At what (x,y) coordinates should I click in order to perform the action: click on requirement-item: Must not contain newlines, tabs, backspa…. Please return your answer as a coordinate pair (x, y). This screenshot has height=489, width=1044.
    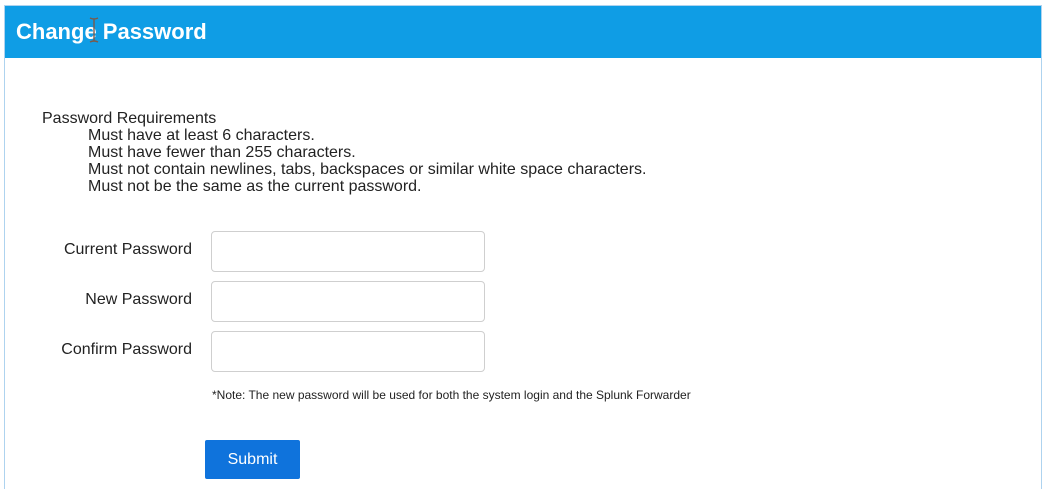
    Looking at the image, I should click on (367, 169).